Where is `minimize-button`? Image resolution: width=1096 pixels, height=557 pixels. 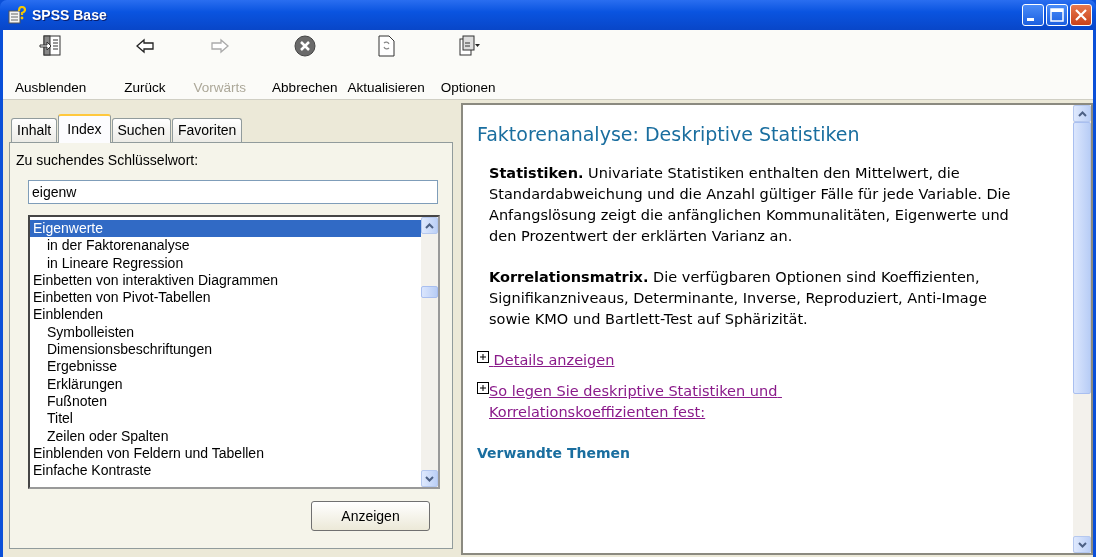 minimize-button is located at coordinates (1033, 15).